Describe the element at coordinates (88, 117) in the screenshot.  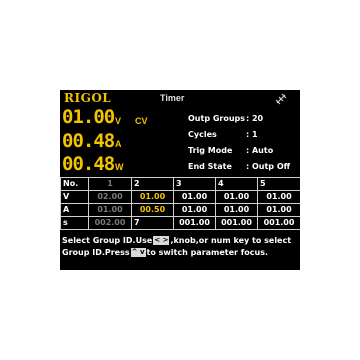
I see `voltage-readout: 01.00` at that location.